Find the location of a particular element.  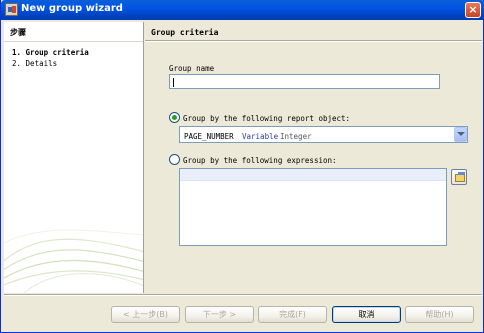

section-divider is located at coordinates (313, 41).